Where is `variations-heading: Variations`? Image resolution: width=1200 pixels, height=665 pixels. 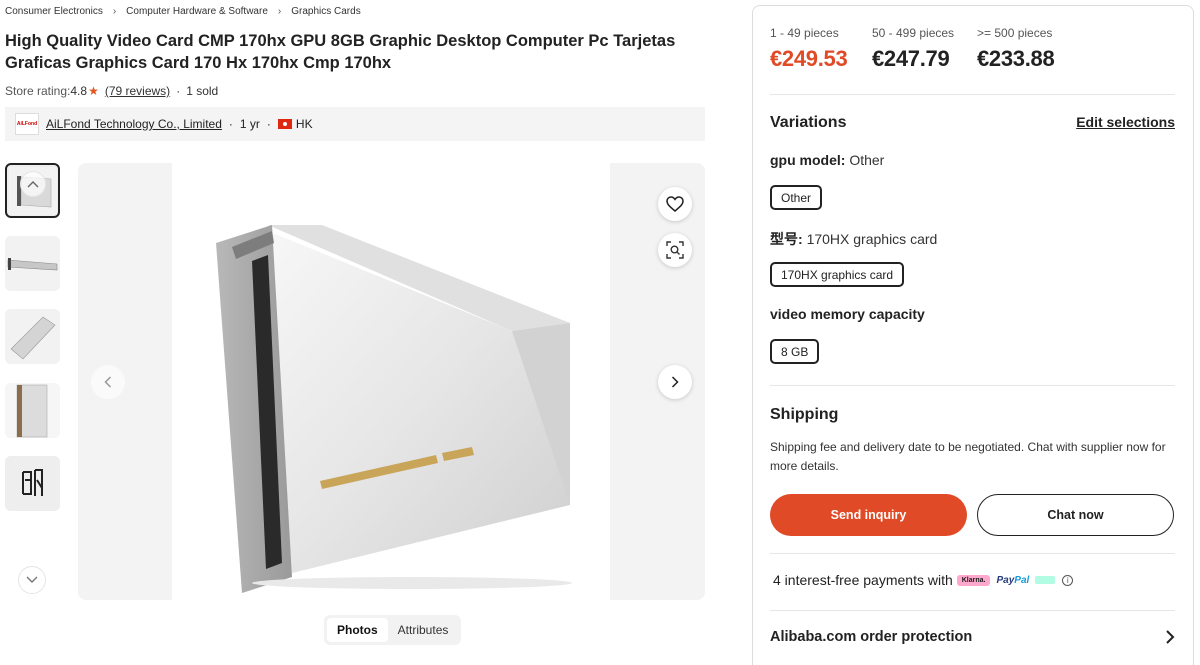
variations-heading: Variations is located at coordinates (808, 122).